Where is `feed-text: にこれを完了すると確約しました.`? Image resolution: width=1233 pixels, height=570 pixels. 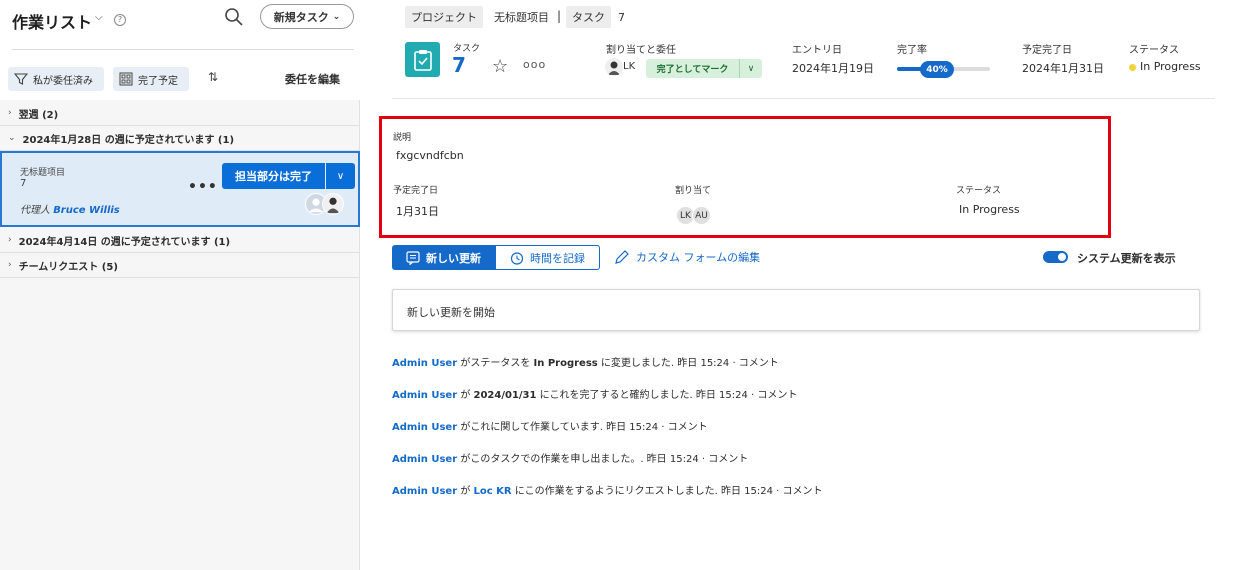 feed-text: にこれを完了すると確約しました. is located at coordinates (614, 395).